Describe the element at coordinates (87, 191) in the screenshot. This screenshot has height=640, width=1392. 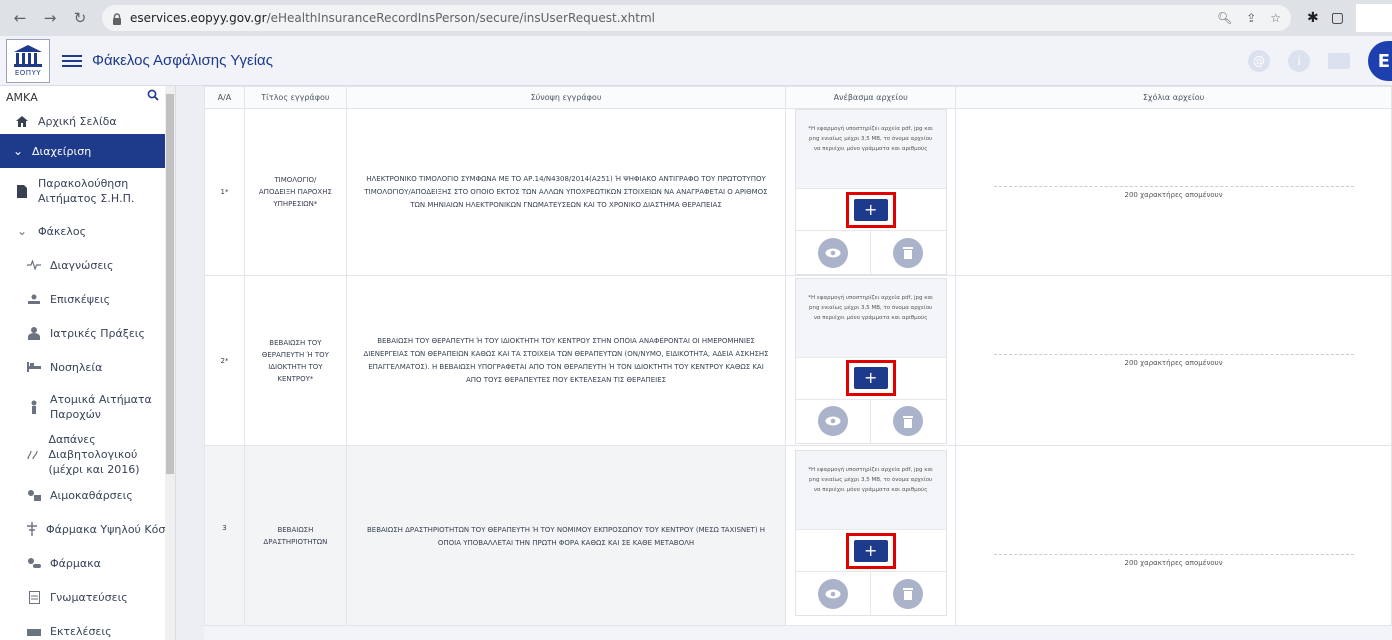
I see `sidebar-item-tracking: Παρακολούθηση Αιτήματος Σ.Η.Π.` at that location.